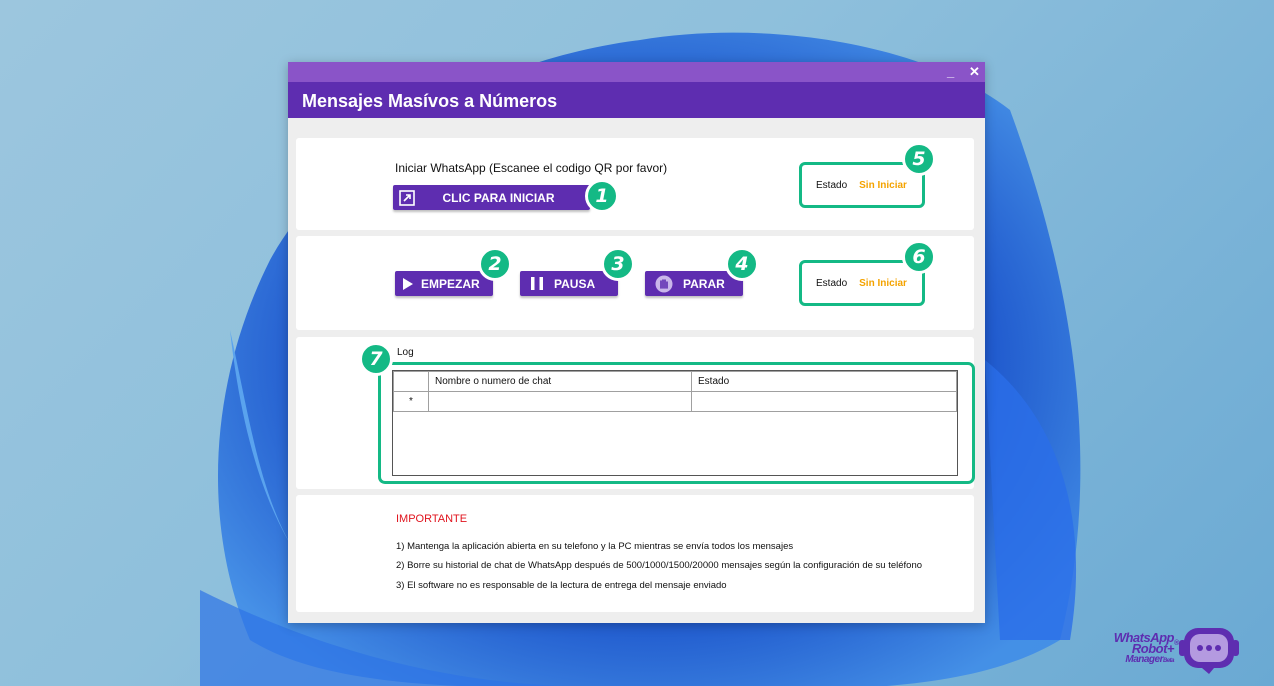 Image resolution: width=1274 pixels, height=686 pixels. I want to click on start-status-label: Estado, so click(832, 185).